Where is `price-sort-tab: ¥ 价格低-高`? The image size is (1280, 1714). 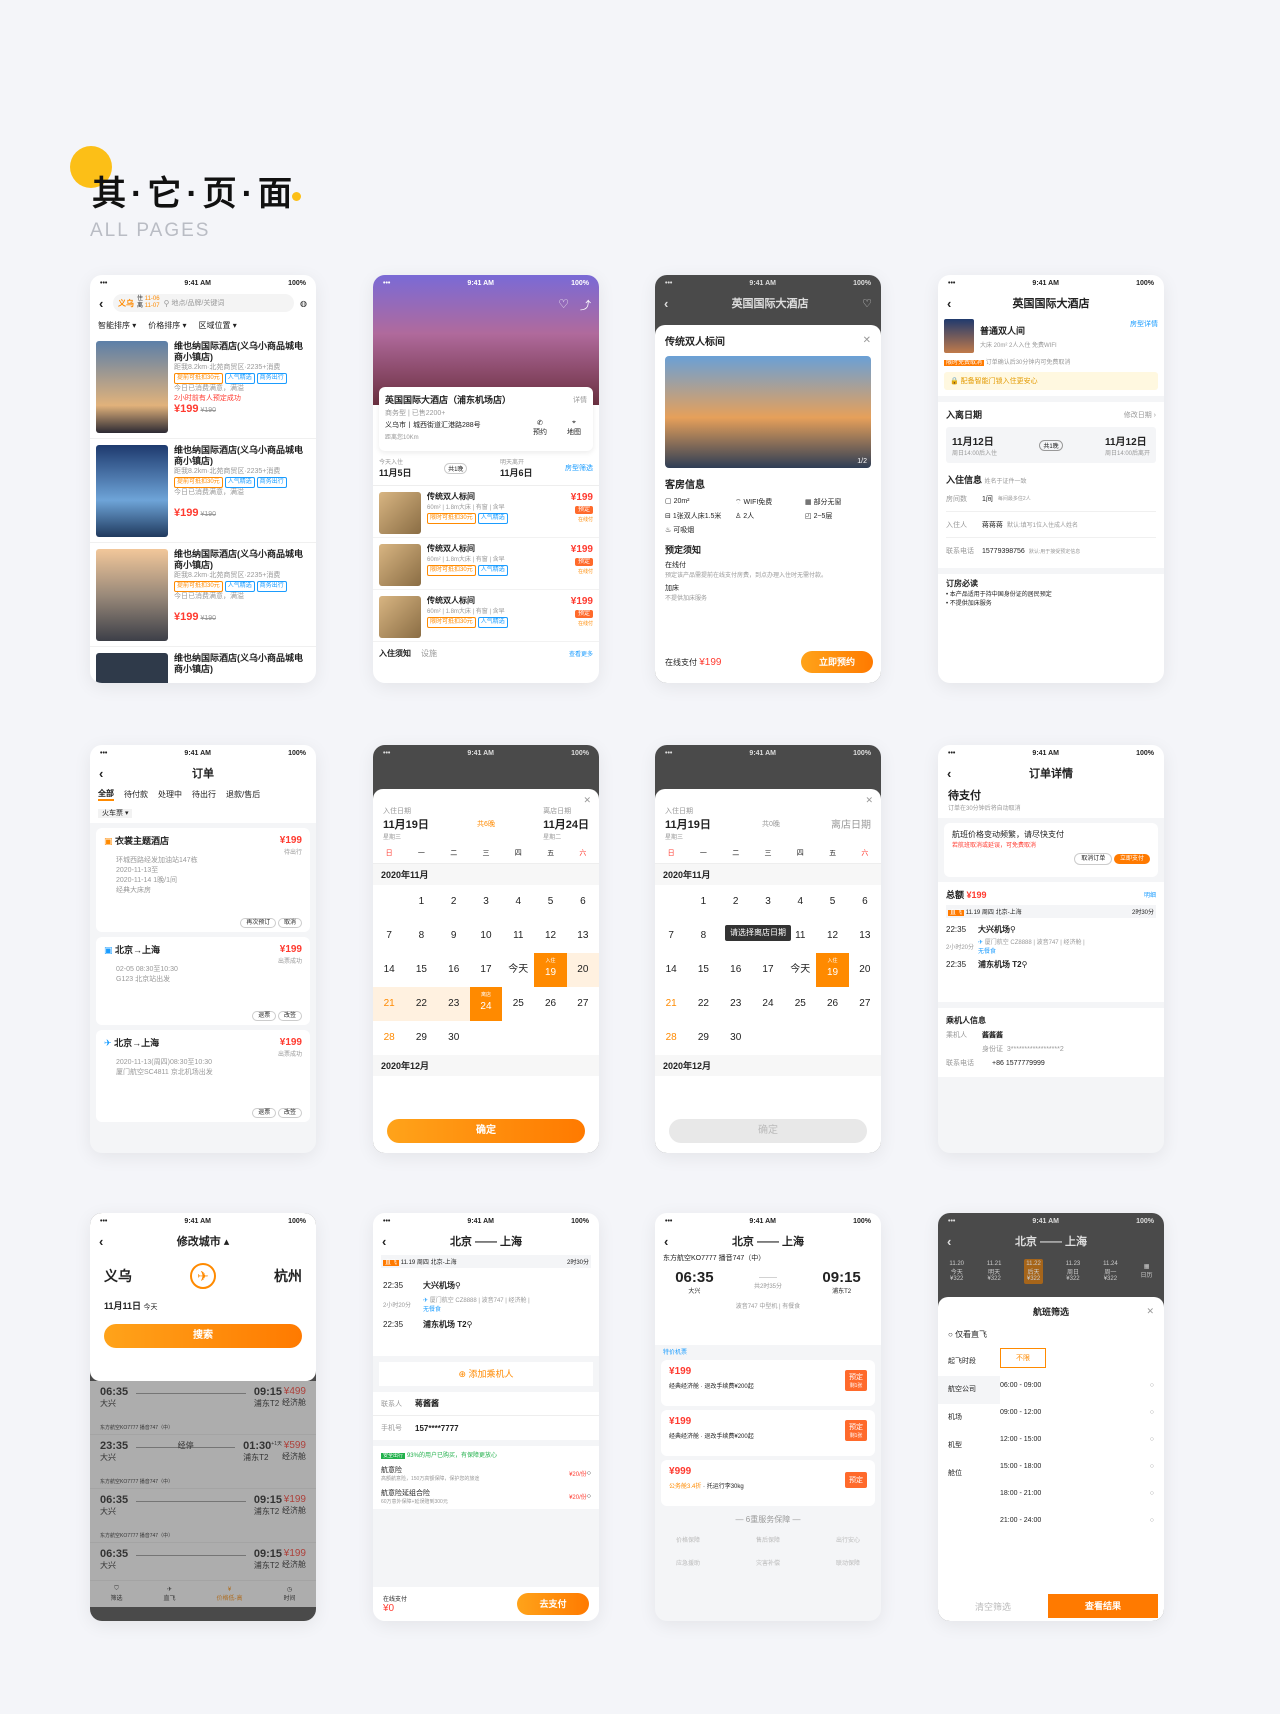
price-sort-tab: ¥ 价格低-高 is located at coordinates (229, 1594).